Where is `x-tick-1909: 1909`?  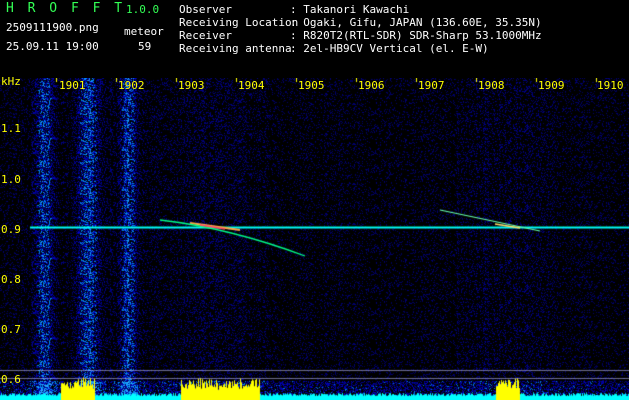 x-tick-1909: 1909 is located at coordinates (551, 85).